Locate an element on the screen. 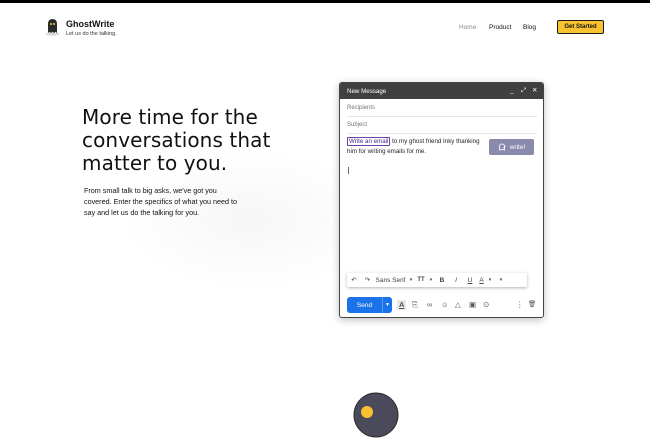 The height and width of the screenshot is (438, 650). underline-icon: U is located at coordinates (470, 280).